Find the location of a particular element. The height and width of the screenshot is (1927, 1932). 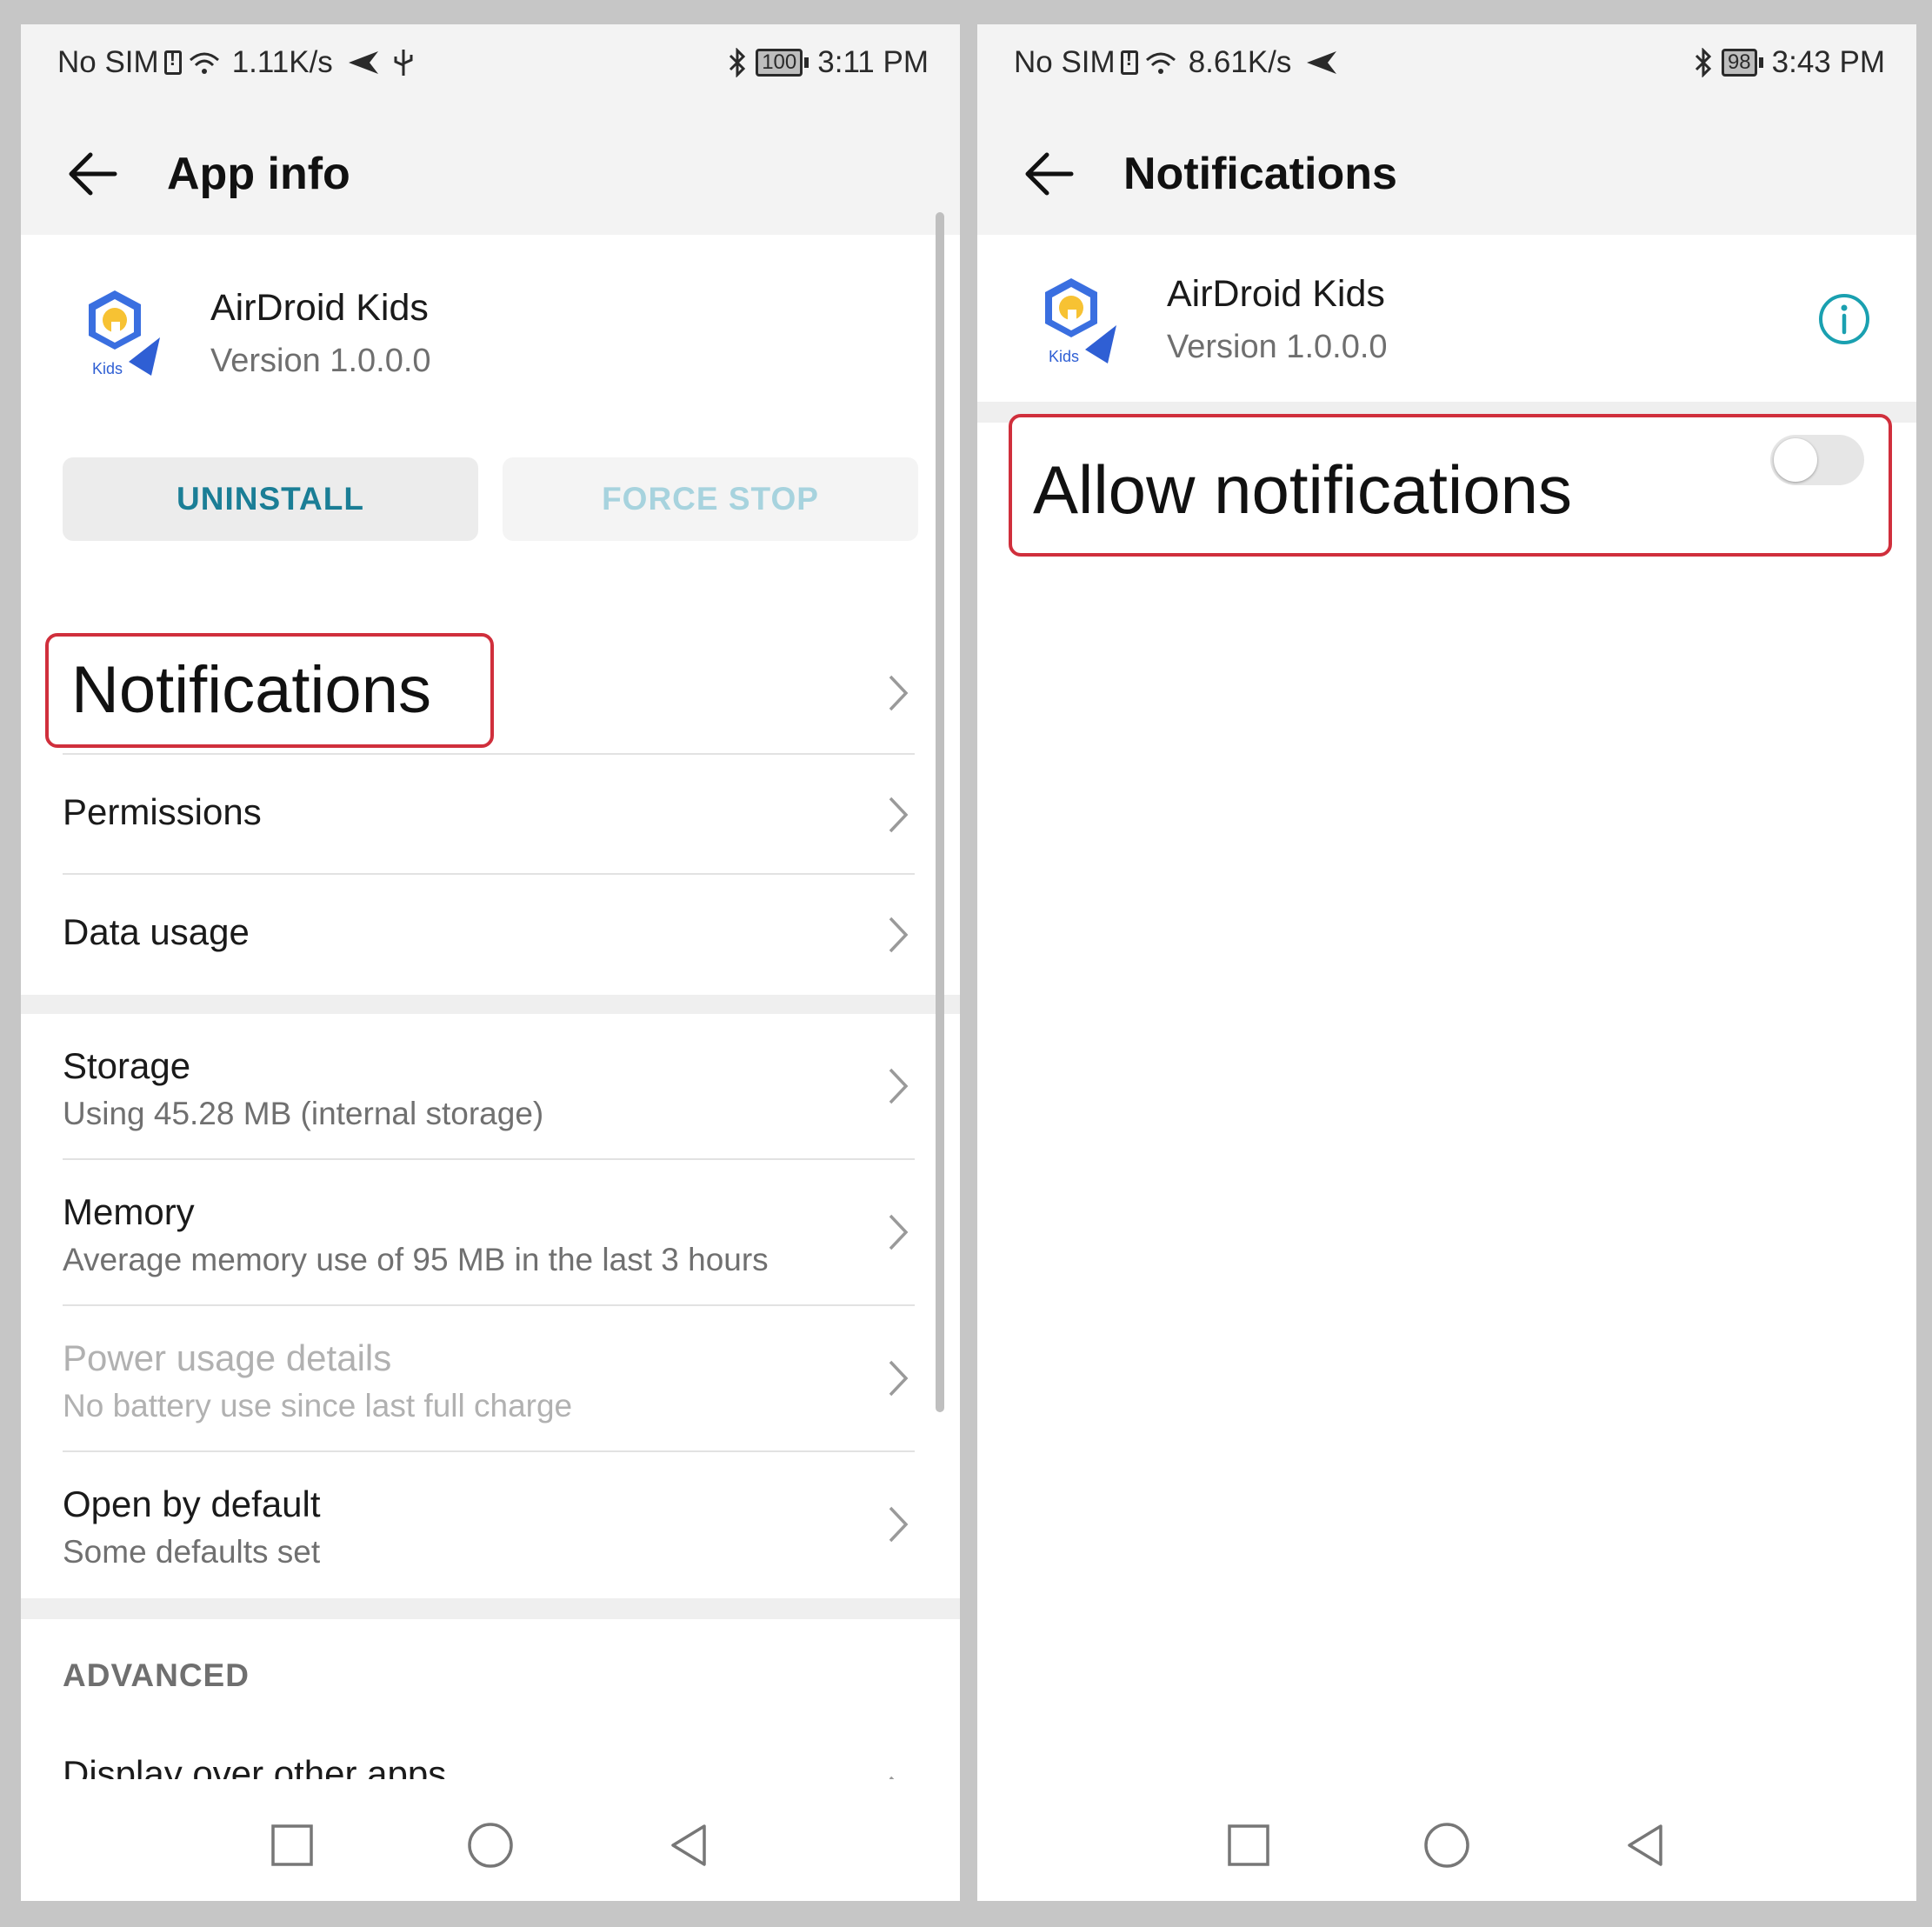

page-title: App info is located at coordinates (258, 174).